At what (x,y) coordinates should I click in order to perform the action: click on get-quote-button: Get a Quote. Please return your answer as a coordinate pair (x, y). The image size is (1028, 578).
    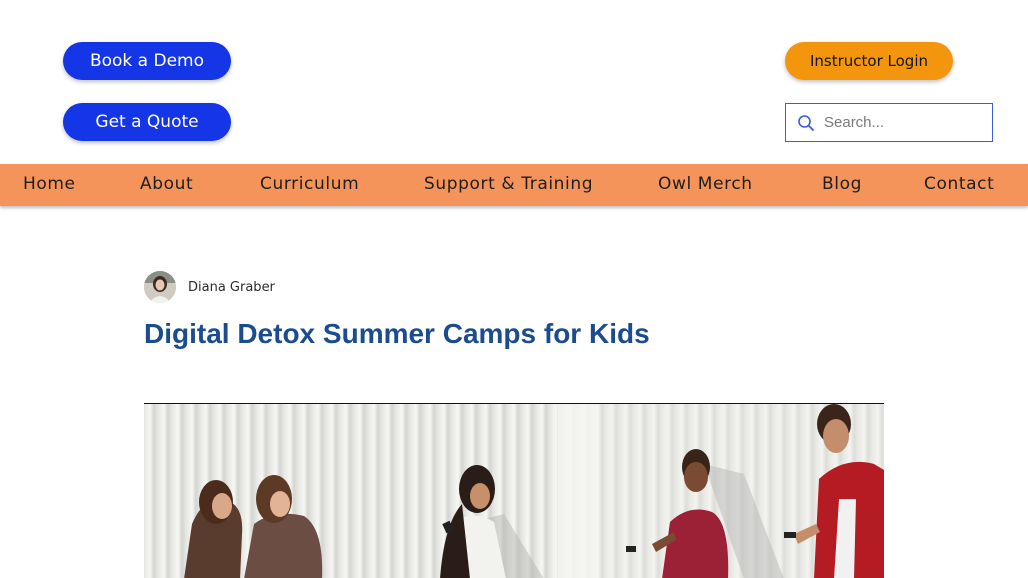
    Looking at the image, I should click on (147, 122).